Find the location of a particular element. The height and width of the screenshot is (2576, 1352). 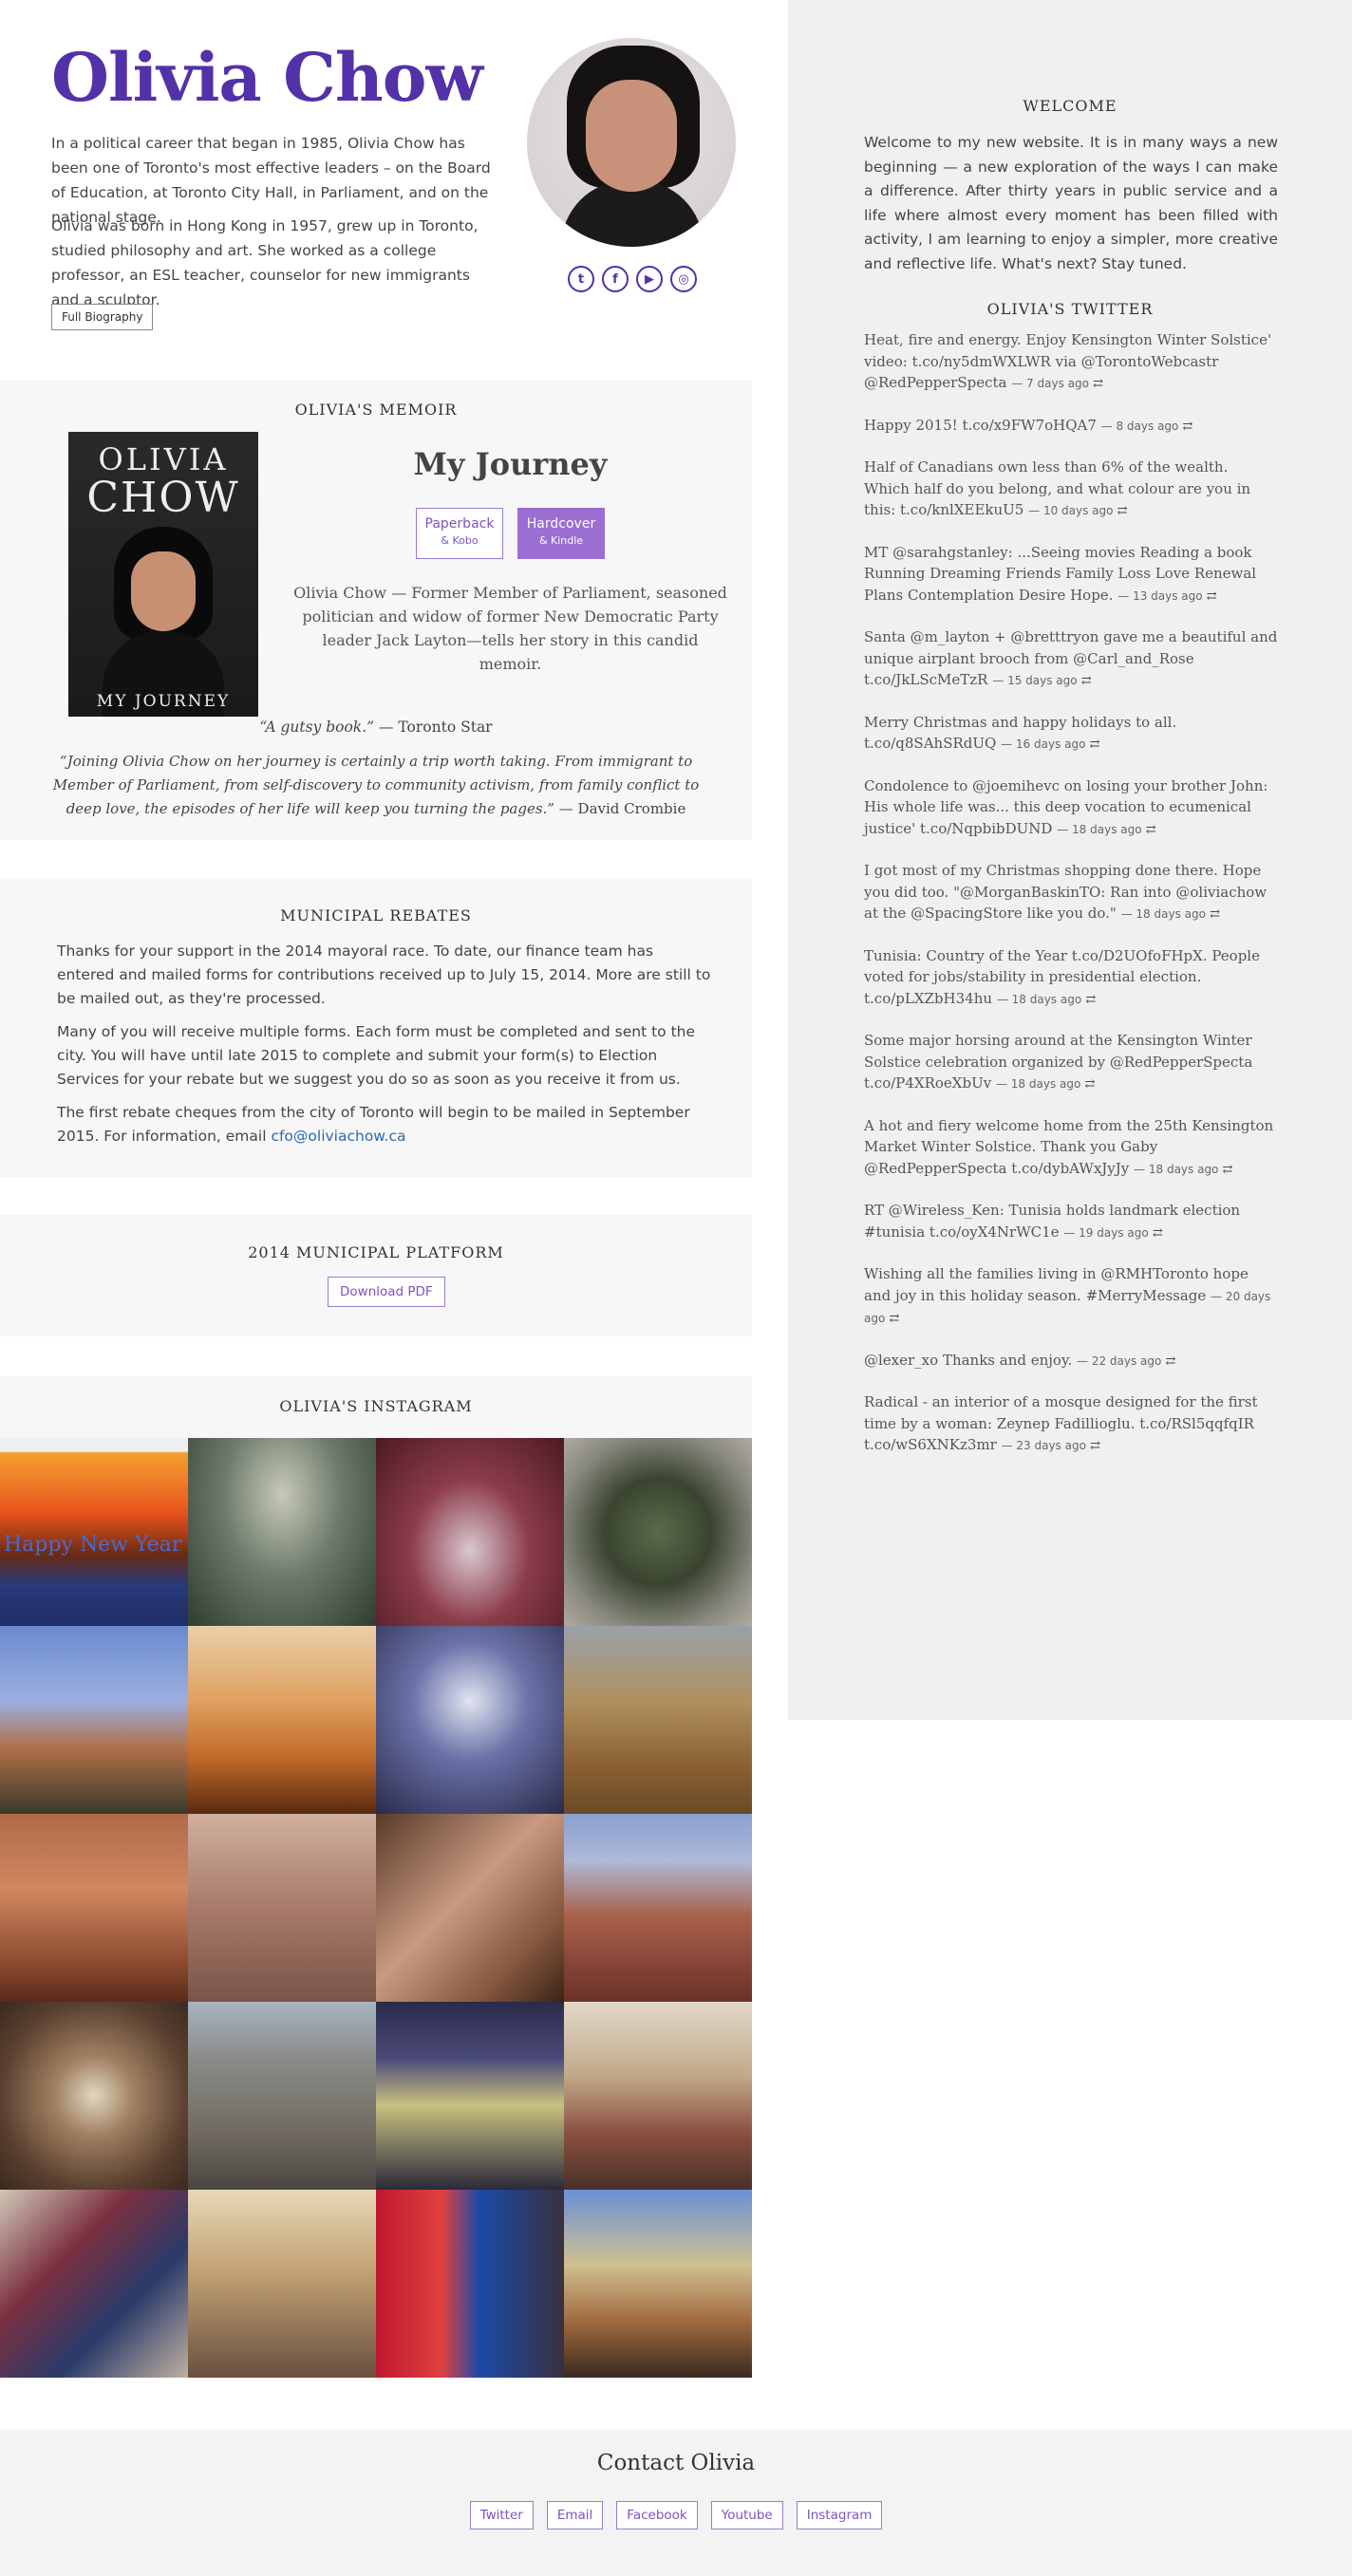

quote-toronto-star: “A gutsy book.” — Toronto Star is located at coordinates (376, 728).